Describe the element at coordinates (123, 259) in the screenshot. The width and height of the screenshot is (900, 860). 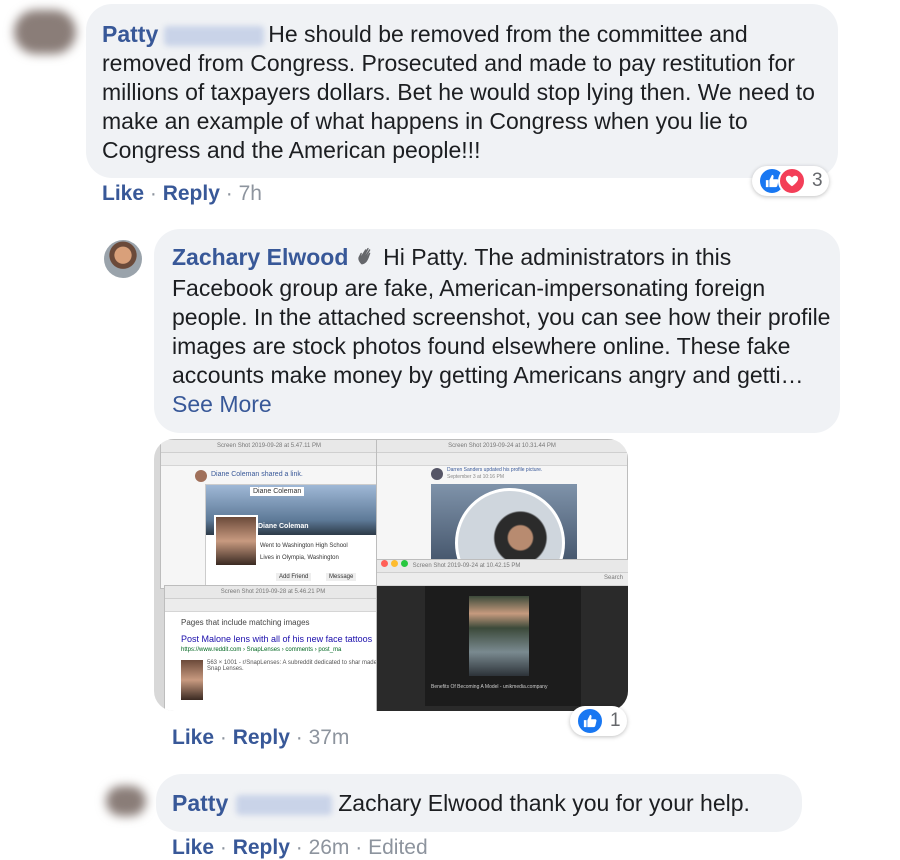
I see `avatar-zachary` at that location.